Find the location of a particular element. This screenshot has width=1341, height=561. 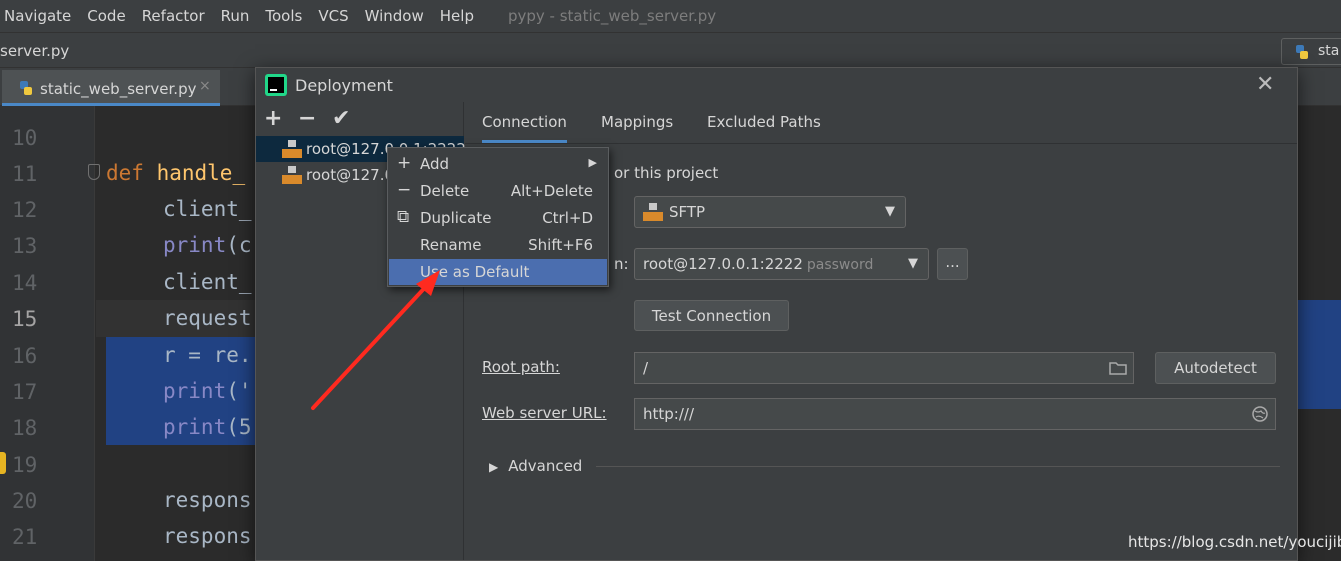

code-text: (c is located at coordinates (239, 245).